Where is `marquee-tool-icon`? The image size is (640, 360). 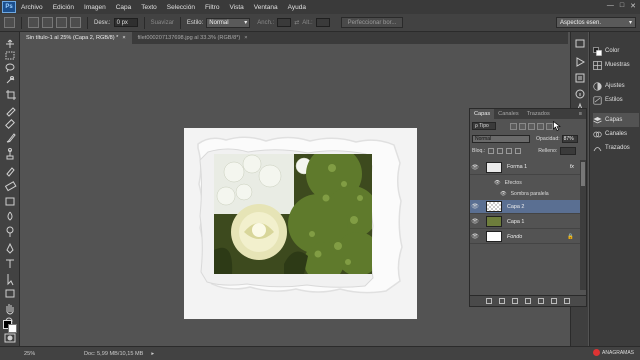 marquee-tool-icon is located at coordinates (9, 22).